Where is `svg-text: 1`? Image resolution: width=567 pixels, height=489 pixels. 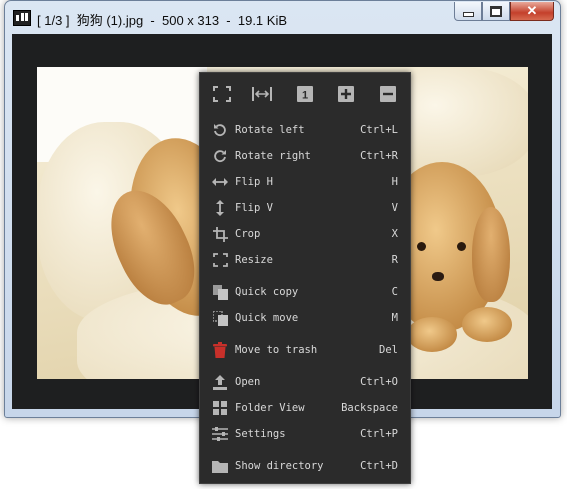
svg-text: 1 is located at coordinates (305, 96).